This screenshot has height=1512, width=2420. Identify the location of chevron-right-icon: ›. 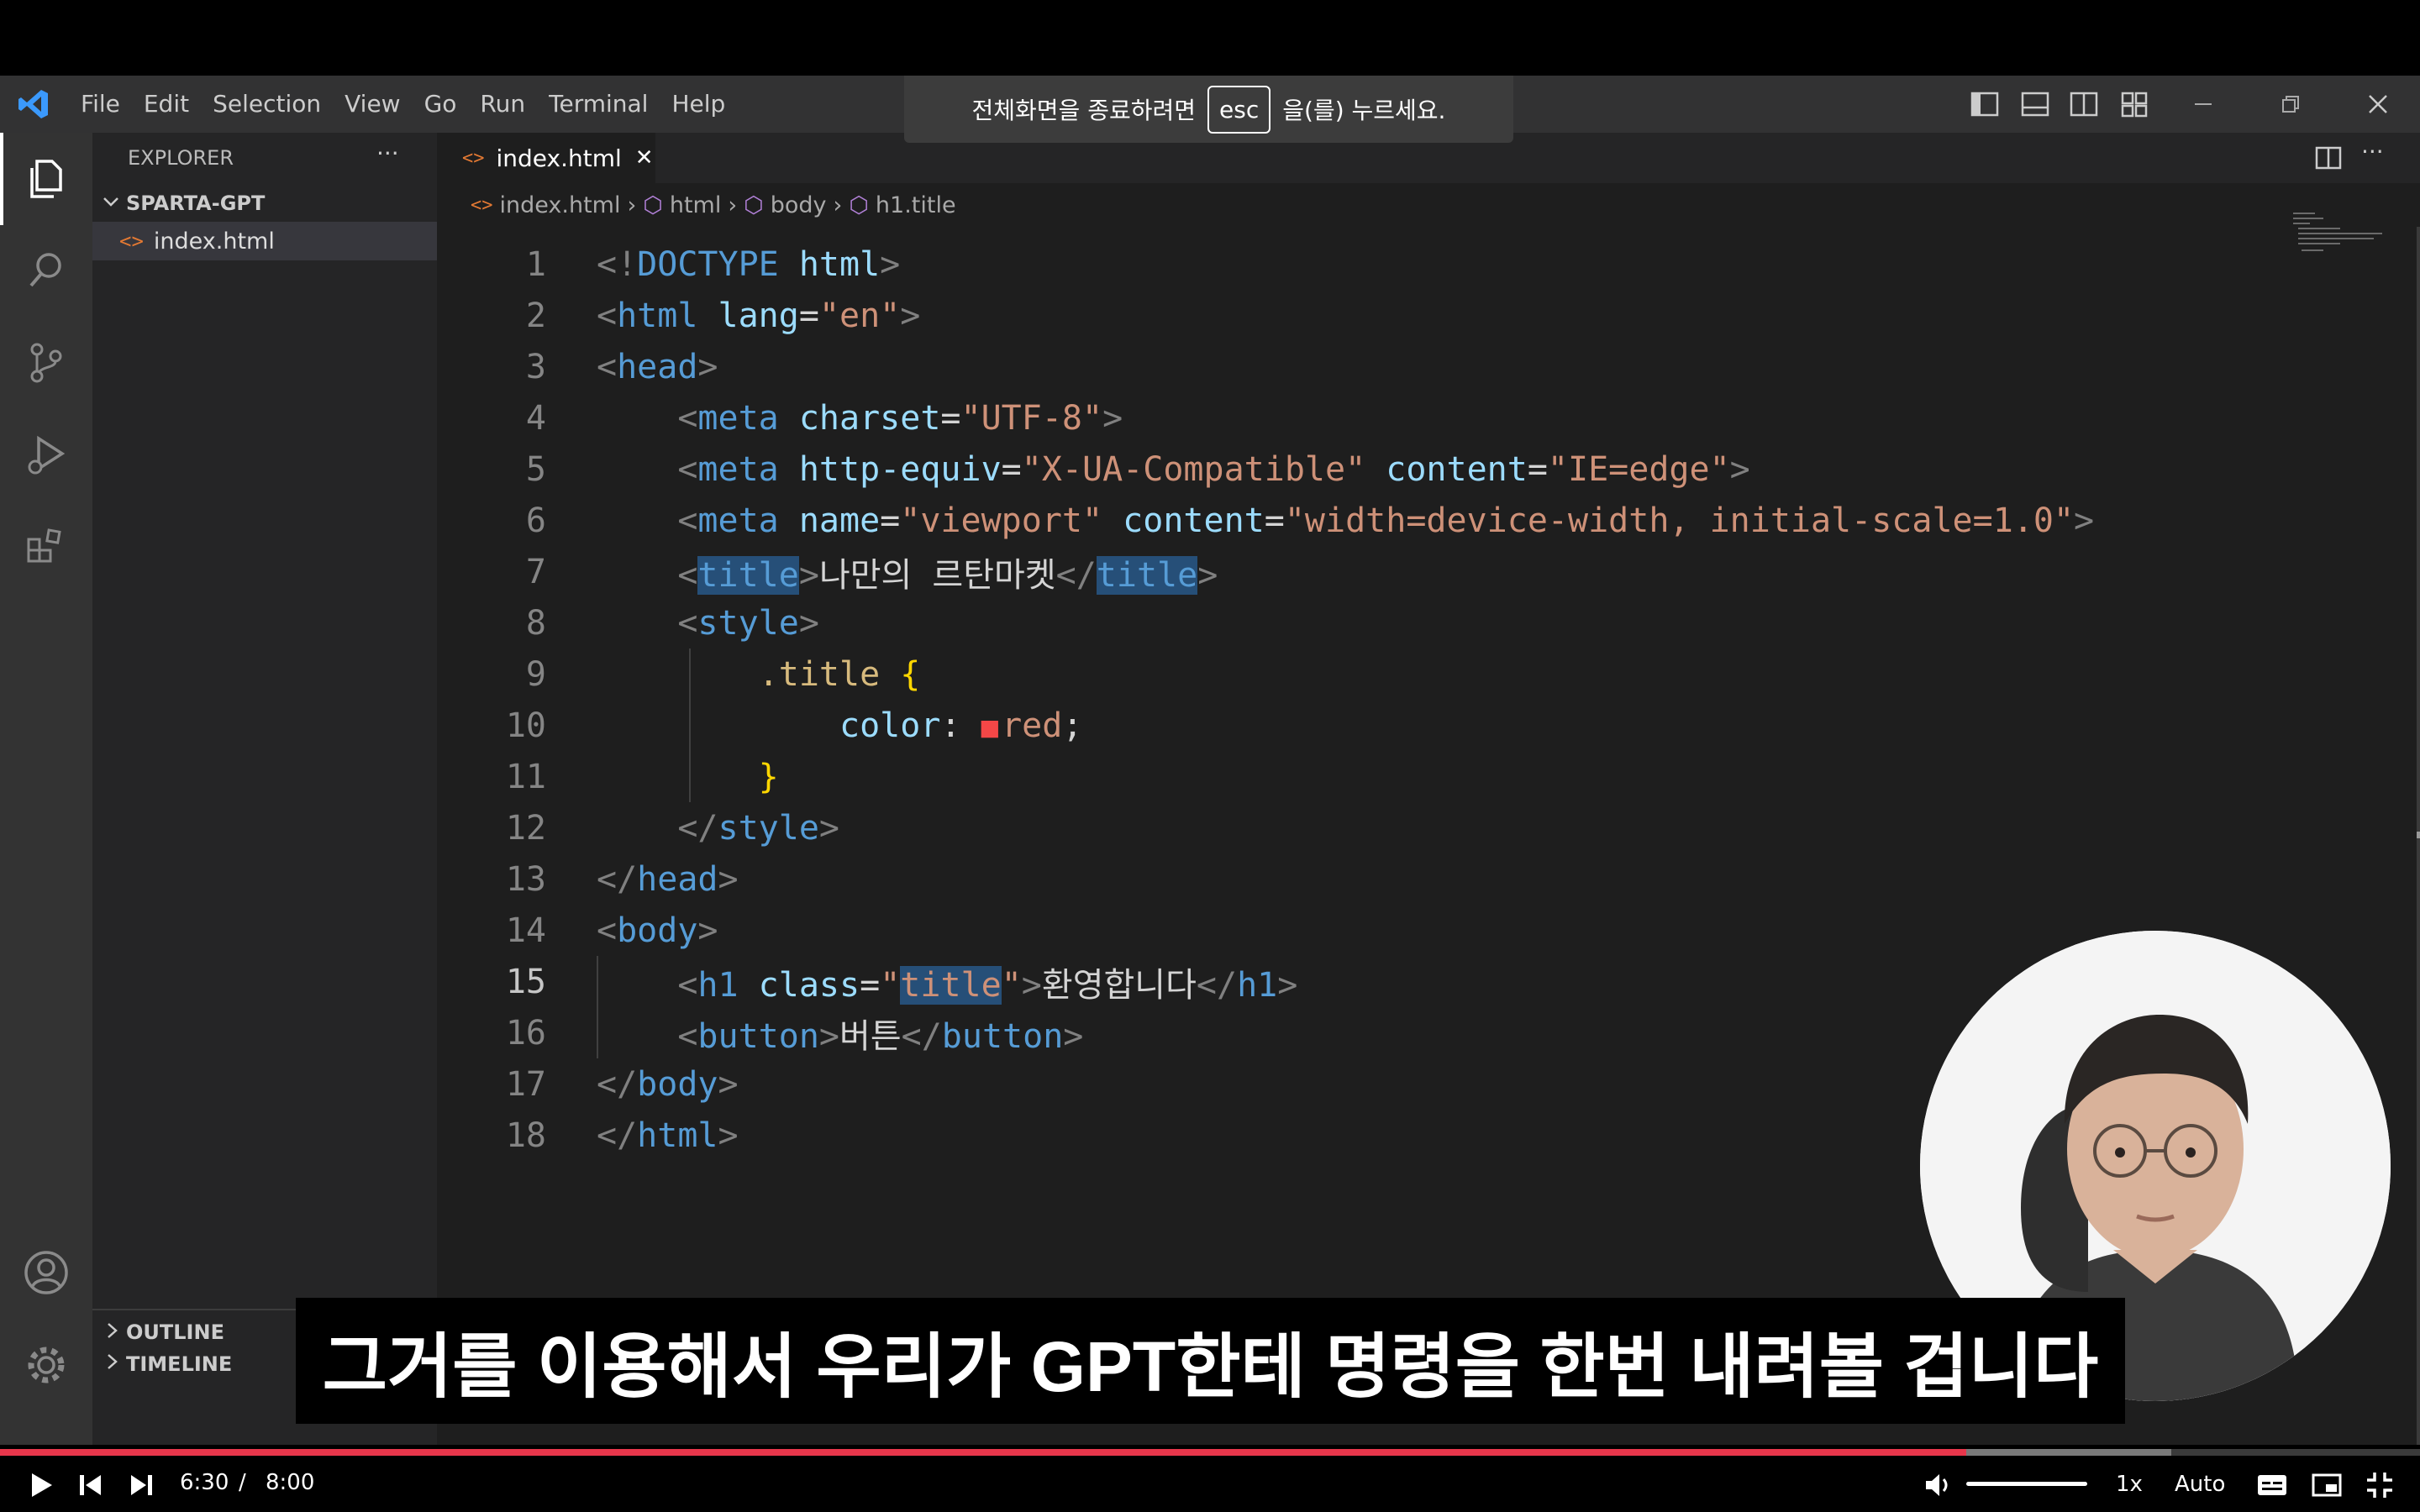
(838, 205).